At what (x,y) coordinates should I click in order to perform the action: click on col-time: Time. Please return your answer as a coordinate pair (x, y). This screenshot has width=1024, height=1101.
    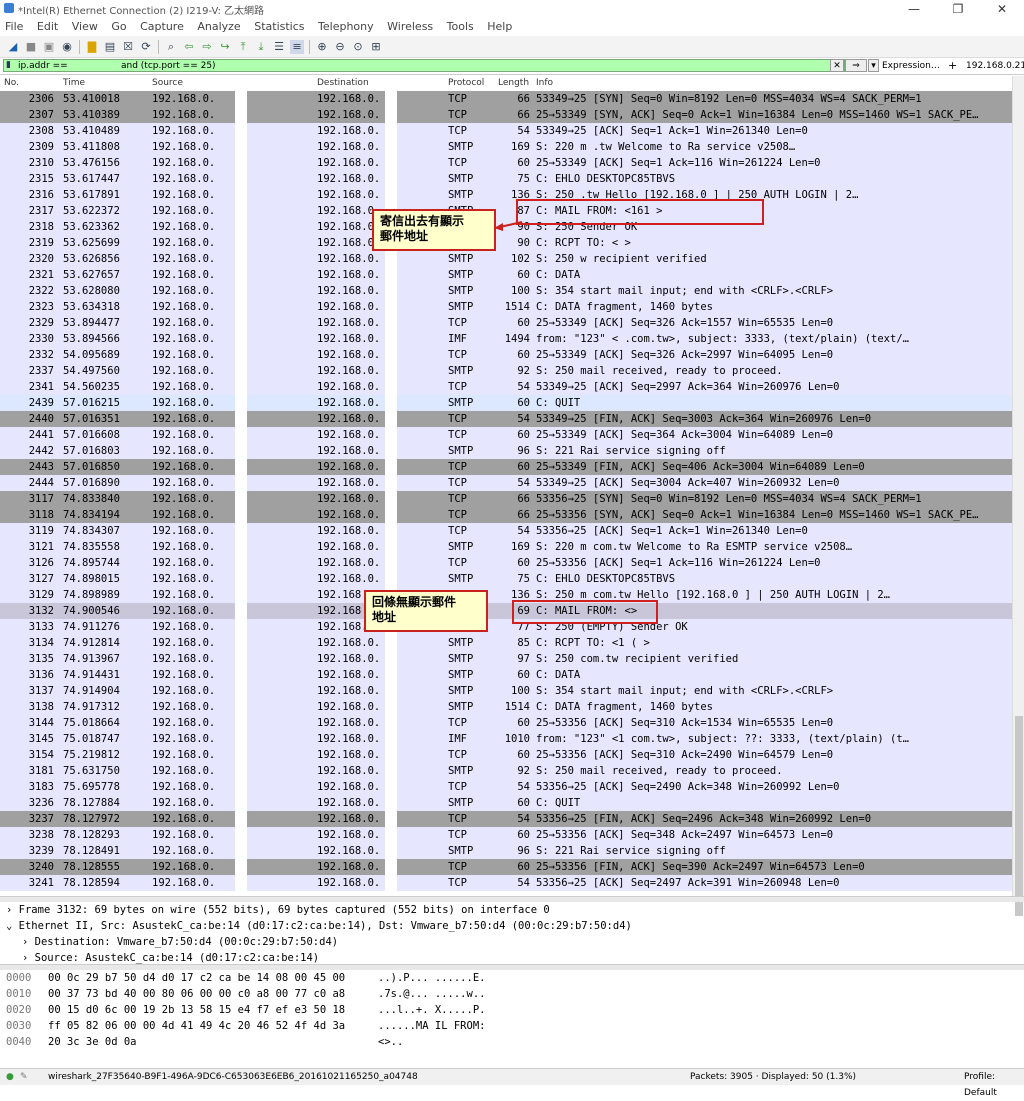
    Looking at the image, I should click on (74, 83).